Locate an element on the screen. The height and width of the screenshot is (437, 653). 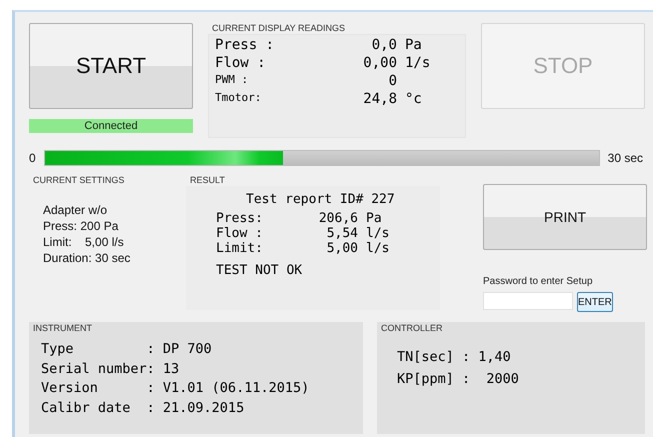
info-line: Serial number: 13 is located at coordinates (110, 369).